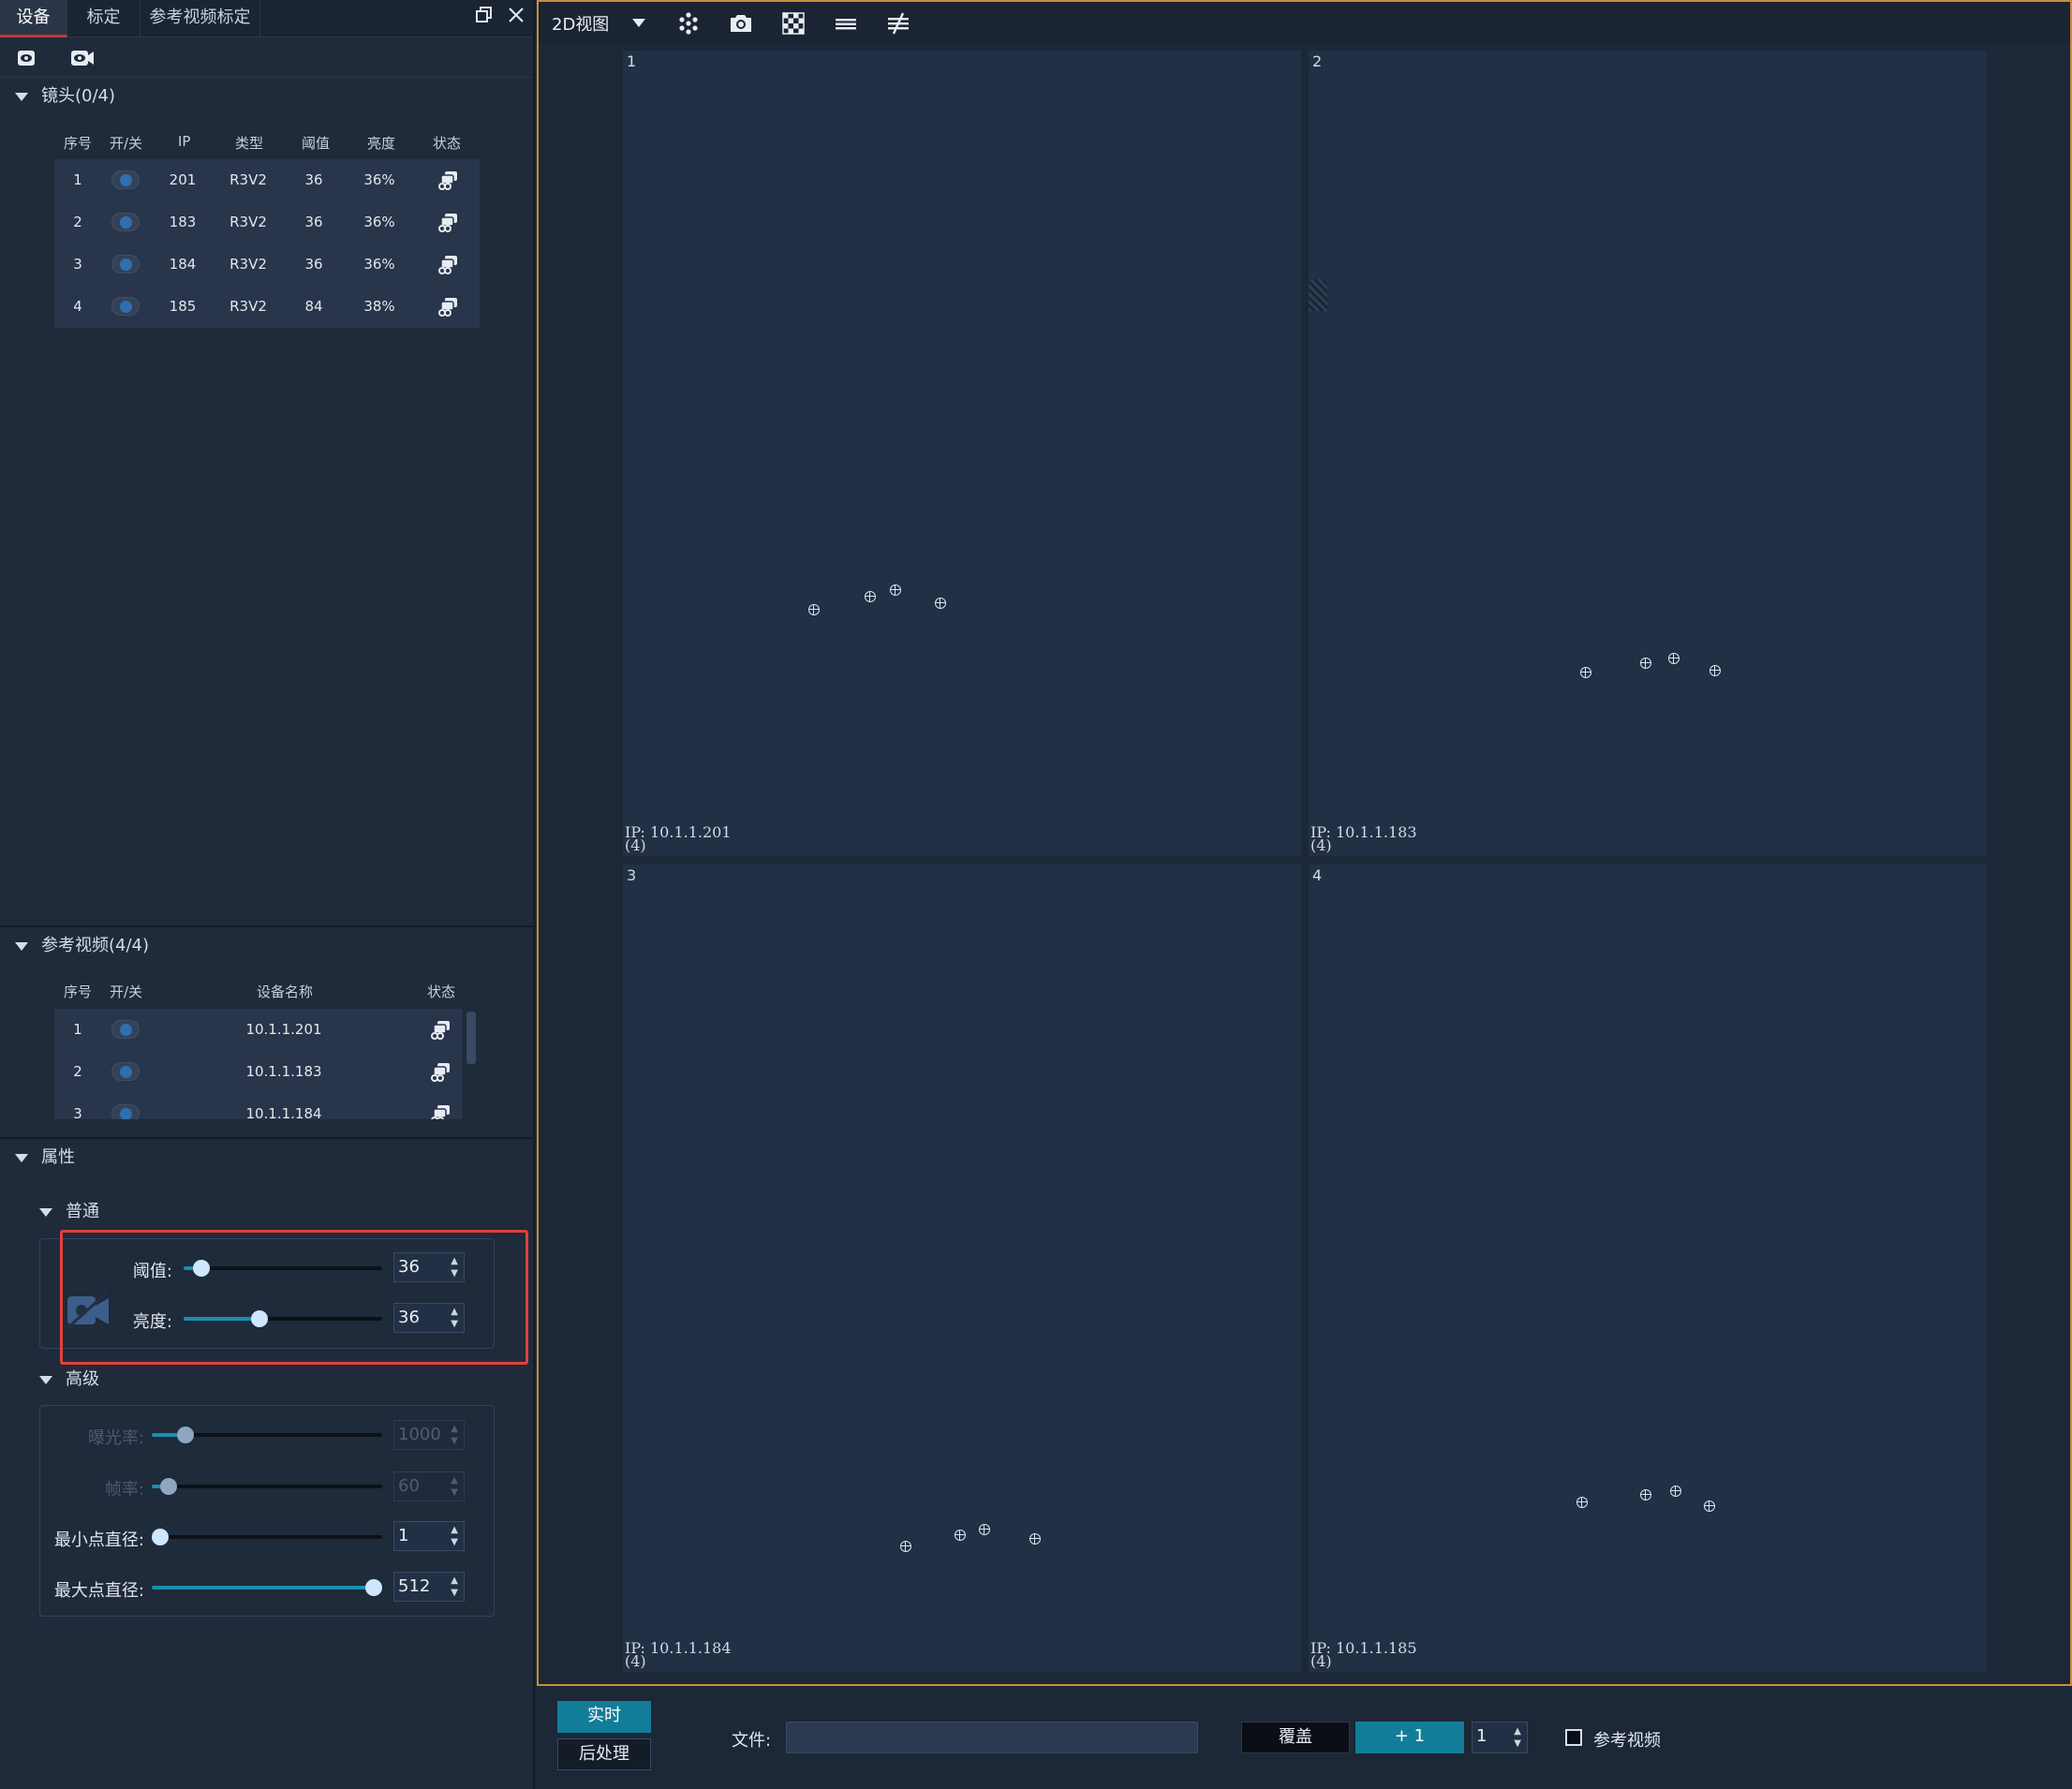 The height and width of the screenshot is (1789, 2072). I want to click on cell-index: 2, so click(77, 1072).